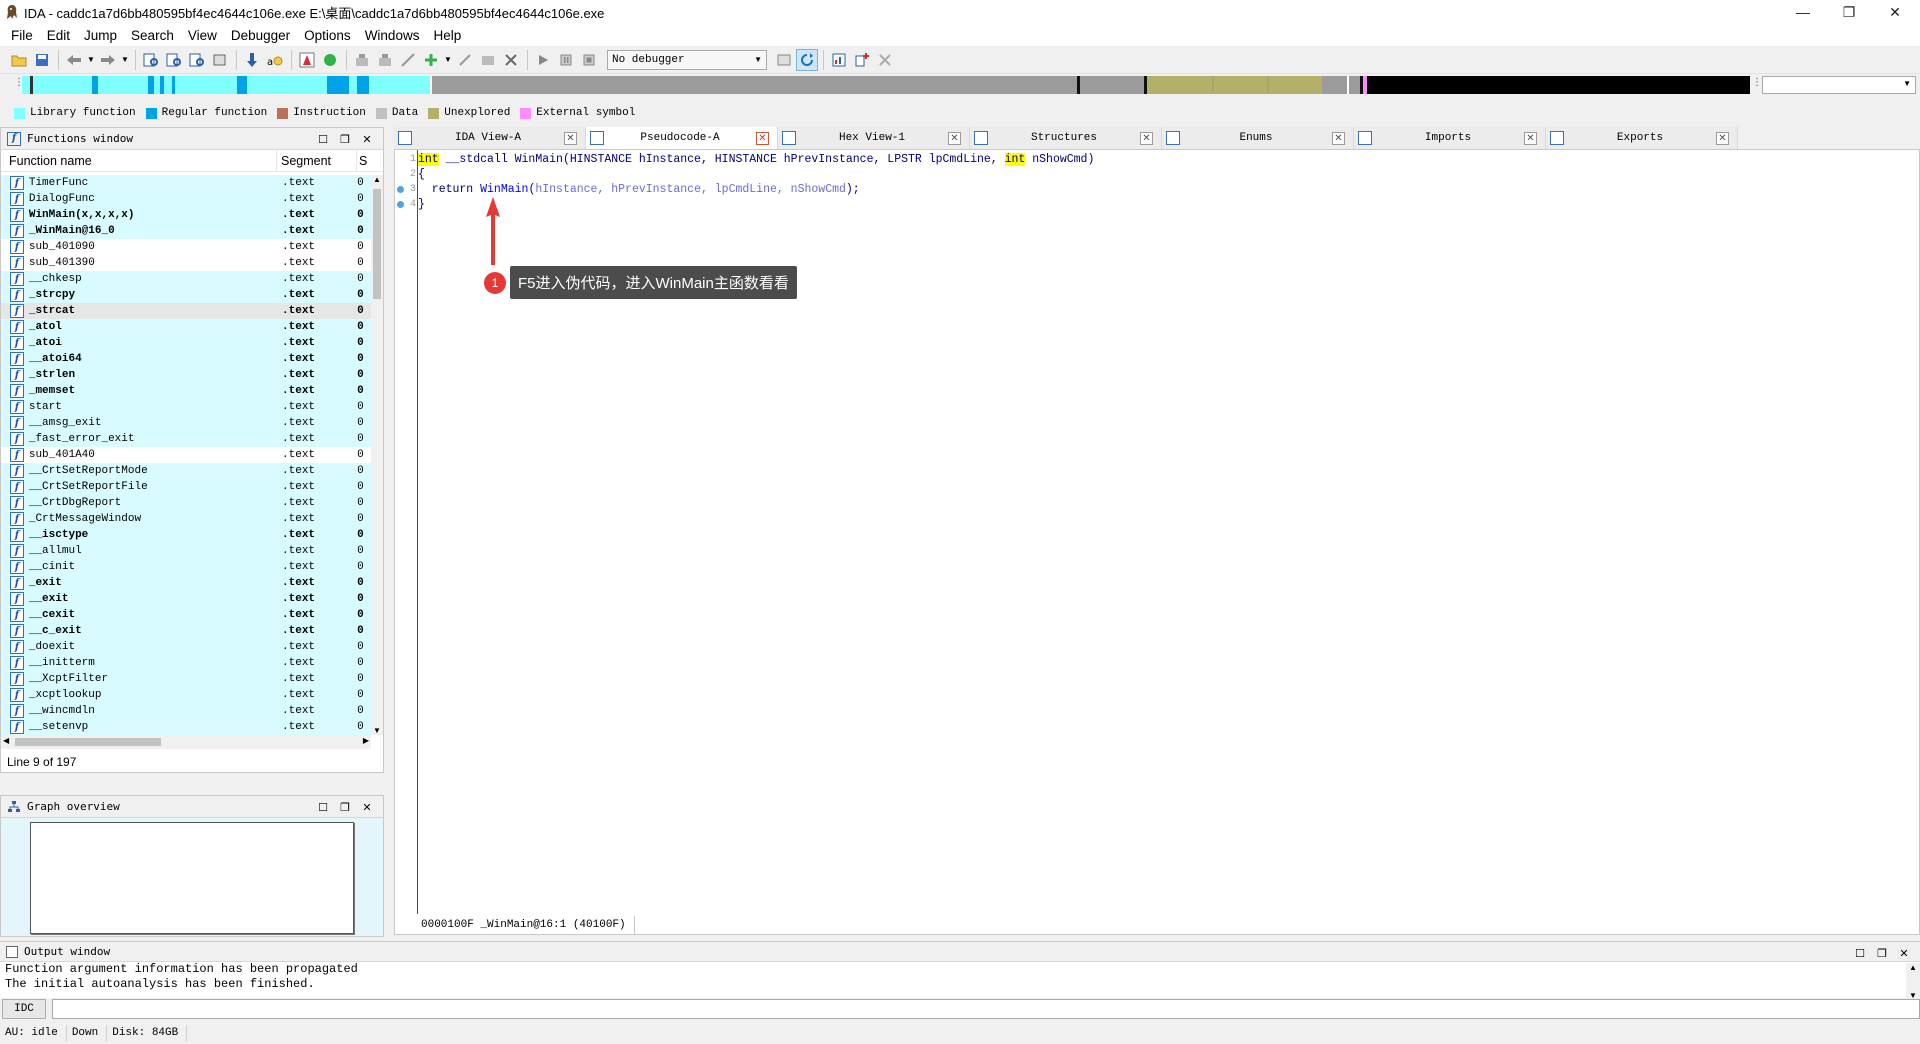 The image size is (1920, 1044). What do you see at coordinates (139, 160) in the screenshot?
I see `column-function-name: Function name` at bounding box center [139, 160].